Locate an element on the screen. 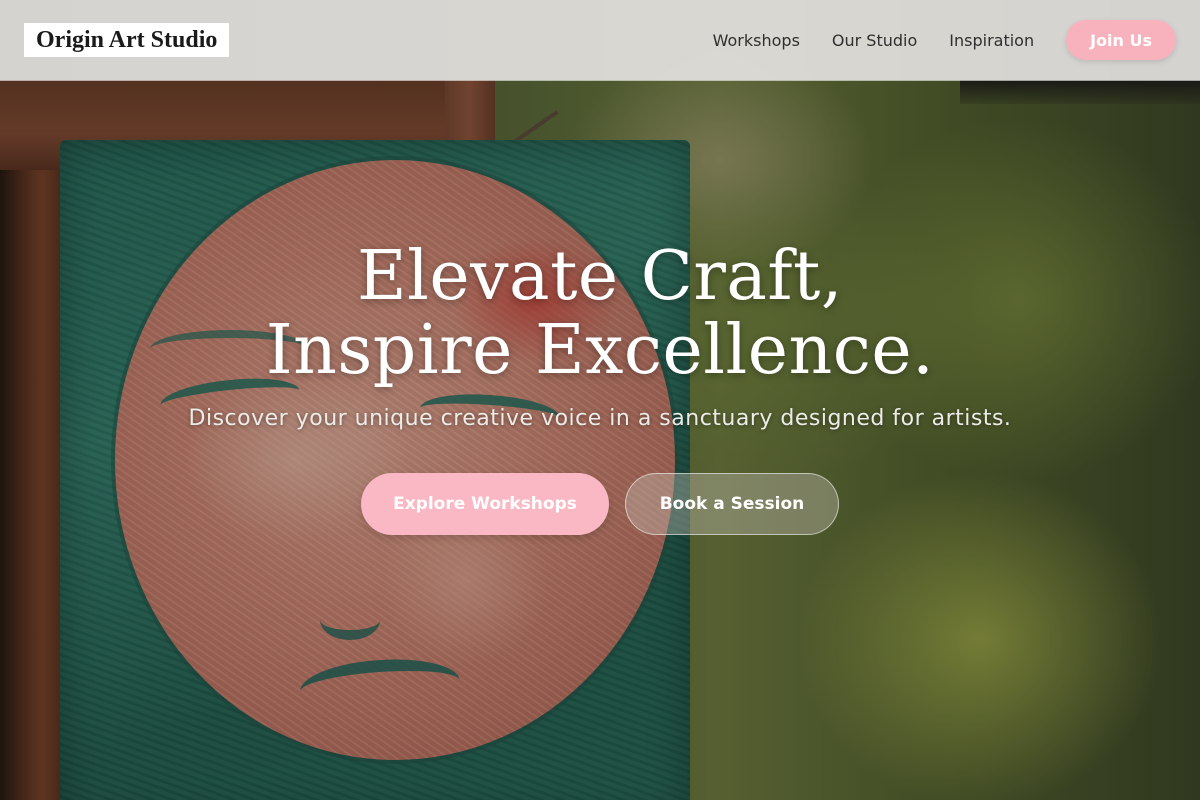 The width and height of the screenshot is (1200, 800). join-us-button: Join Us is located at coordinates (1121, 40).